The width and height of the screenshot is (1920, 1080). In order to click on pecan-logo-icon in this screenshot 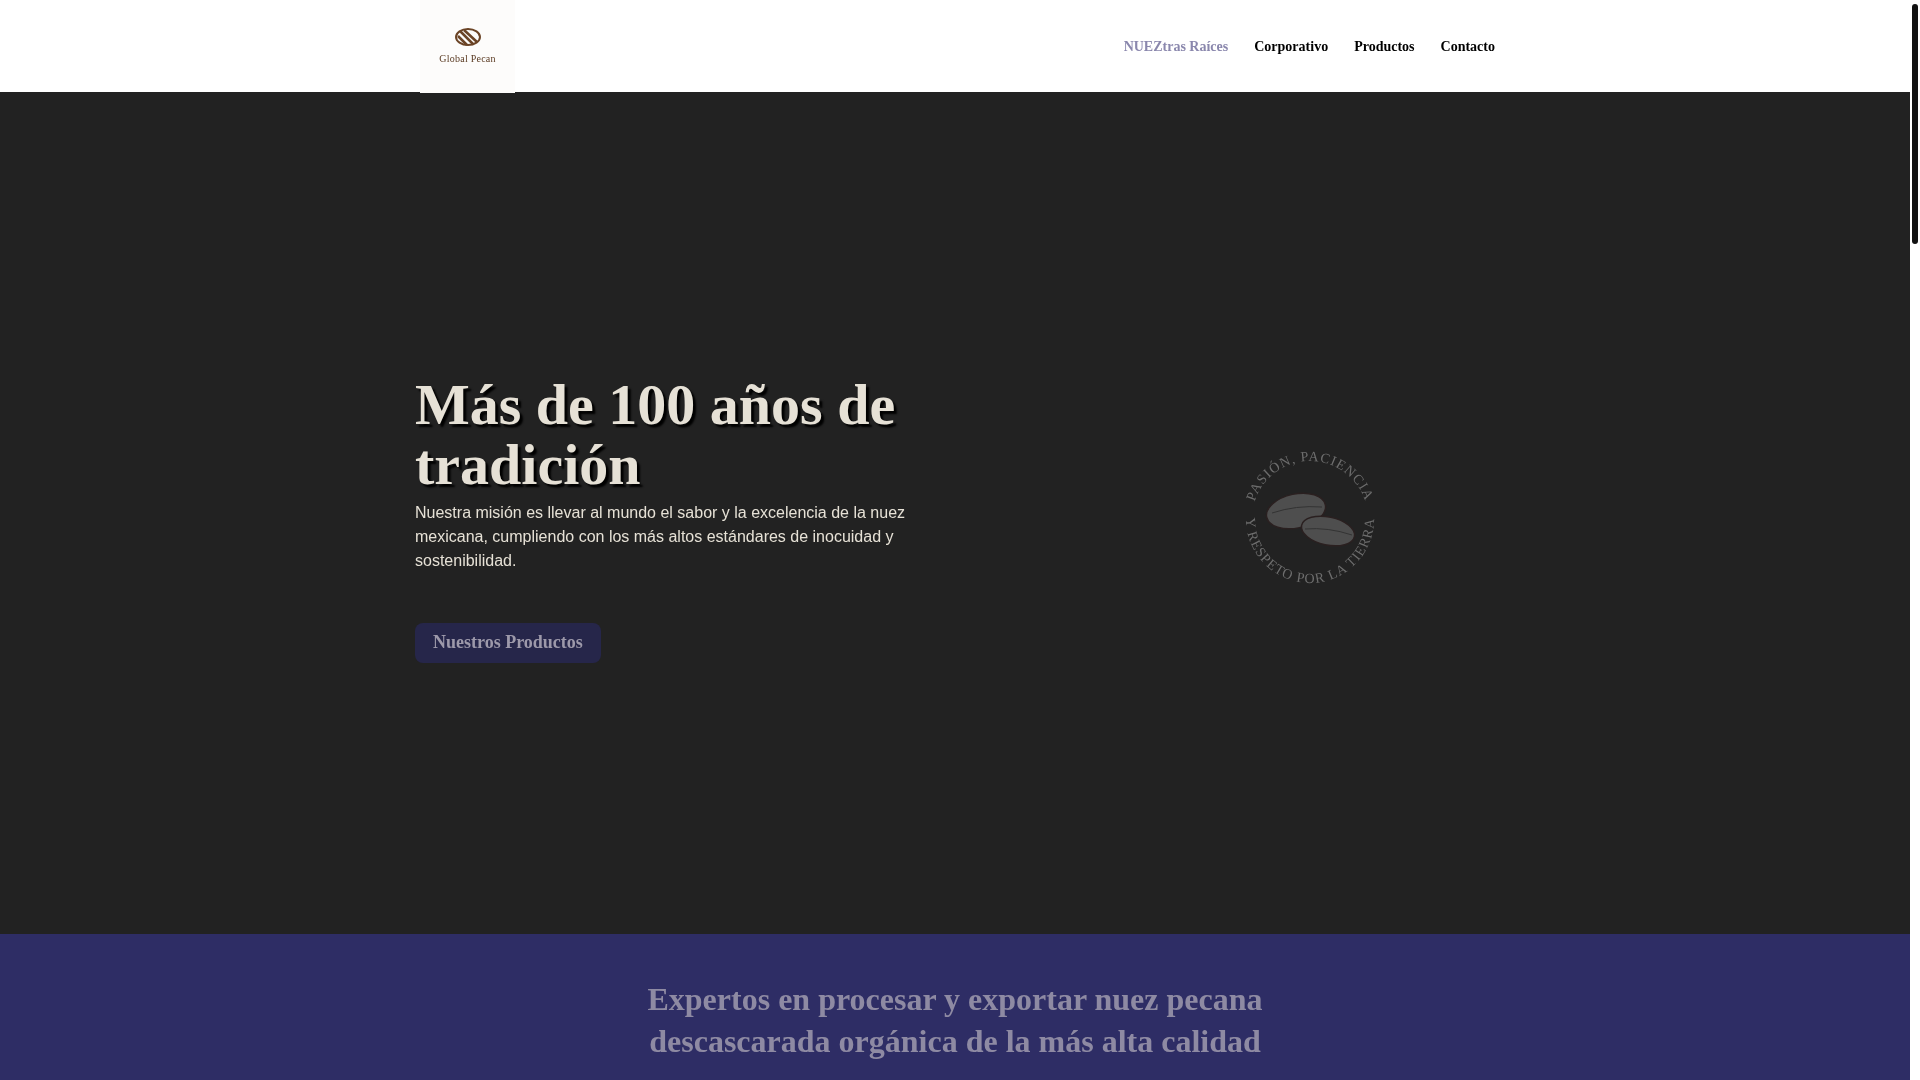, I will do `click(467, 36)`.